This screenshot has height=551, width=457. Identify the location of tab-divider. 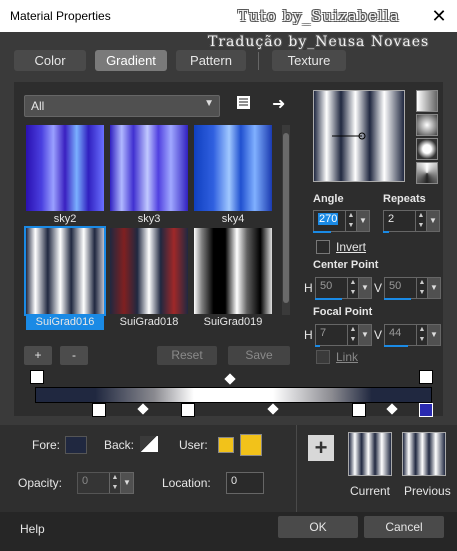
(258, 61).